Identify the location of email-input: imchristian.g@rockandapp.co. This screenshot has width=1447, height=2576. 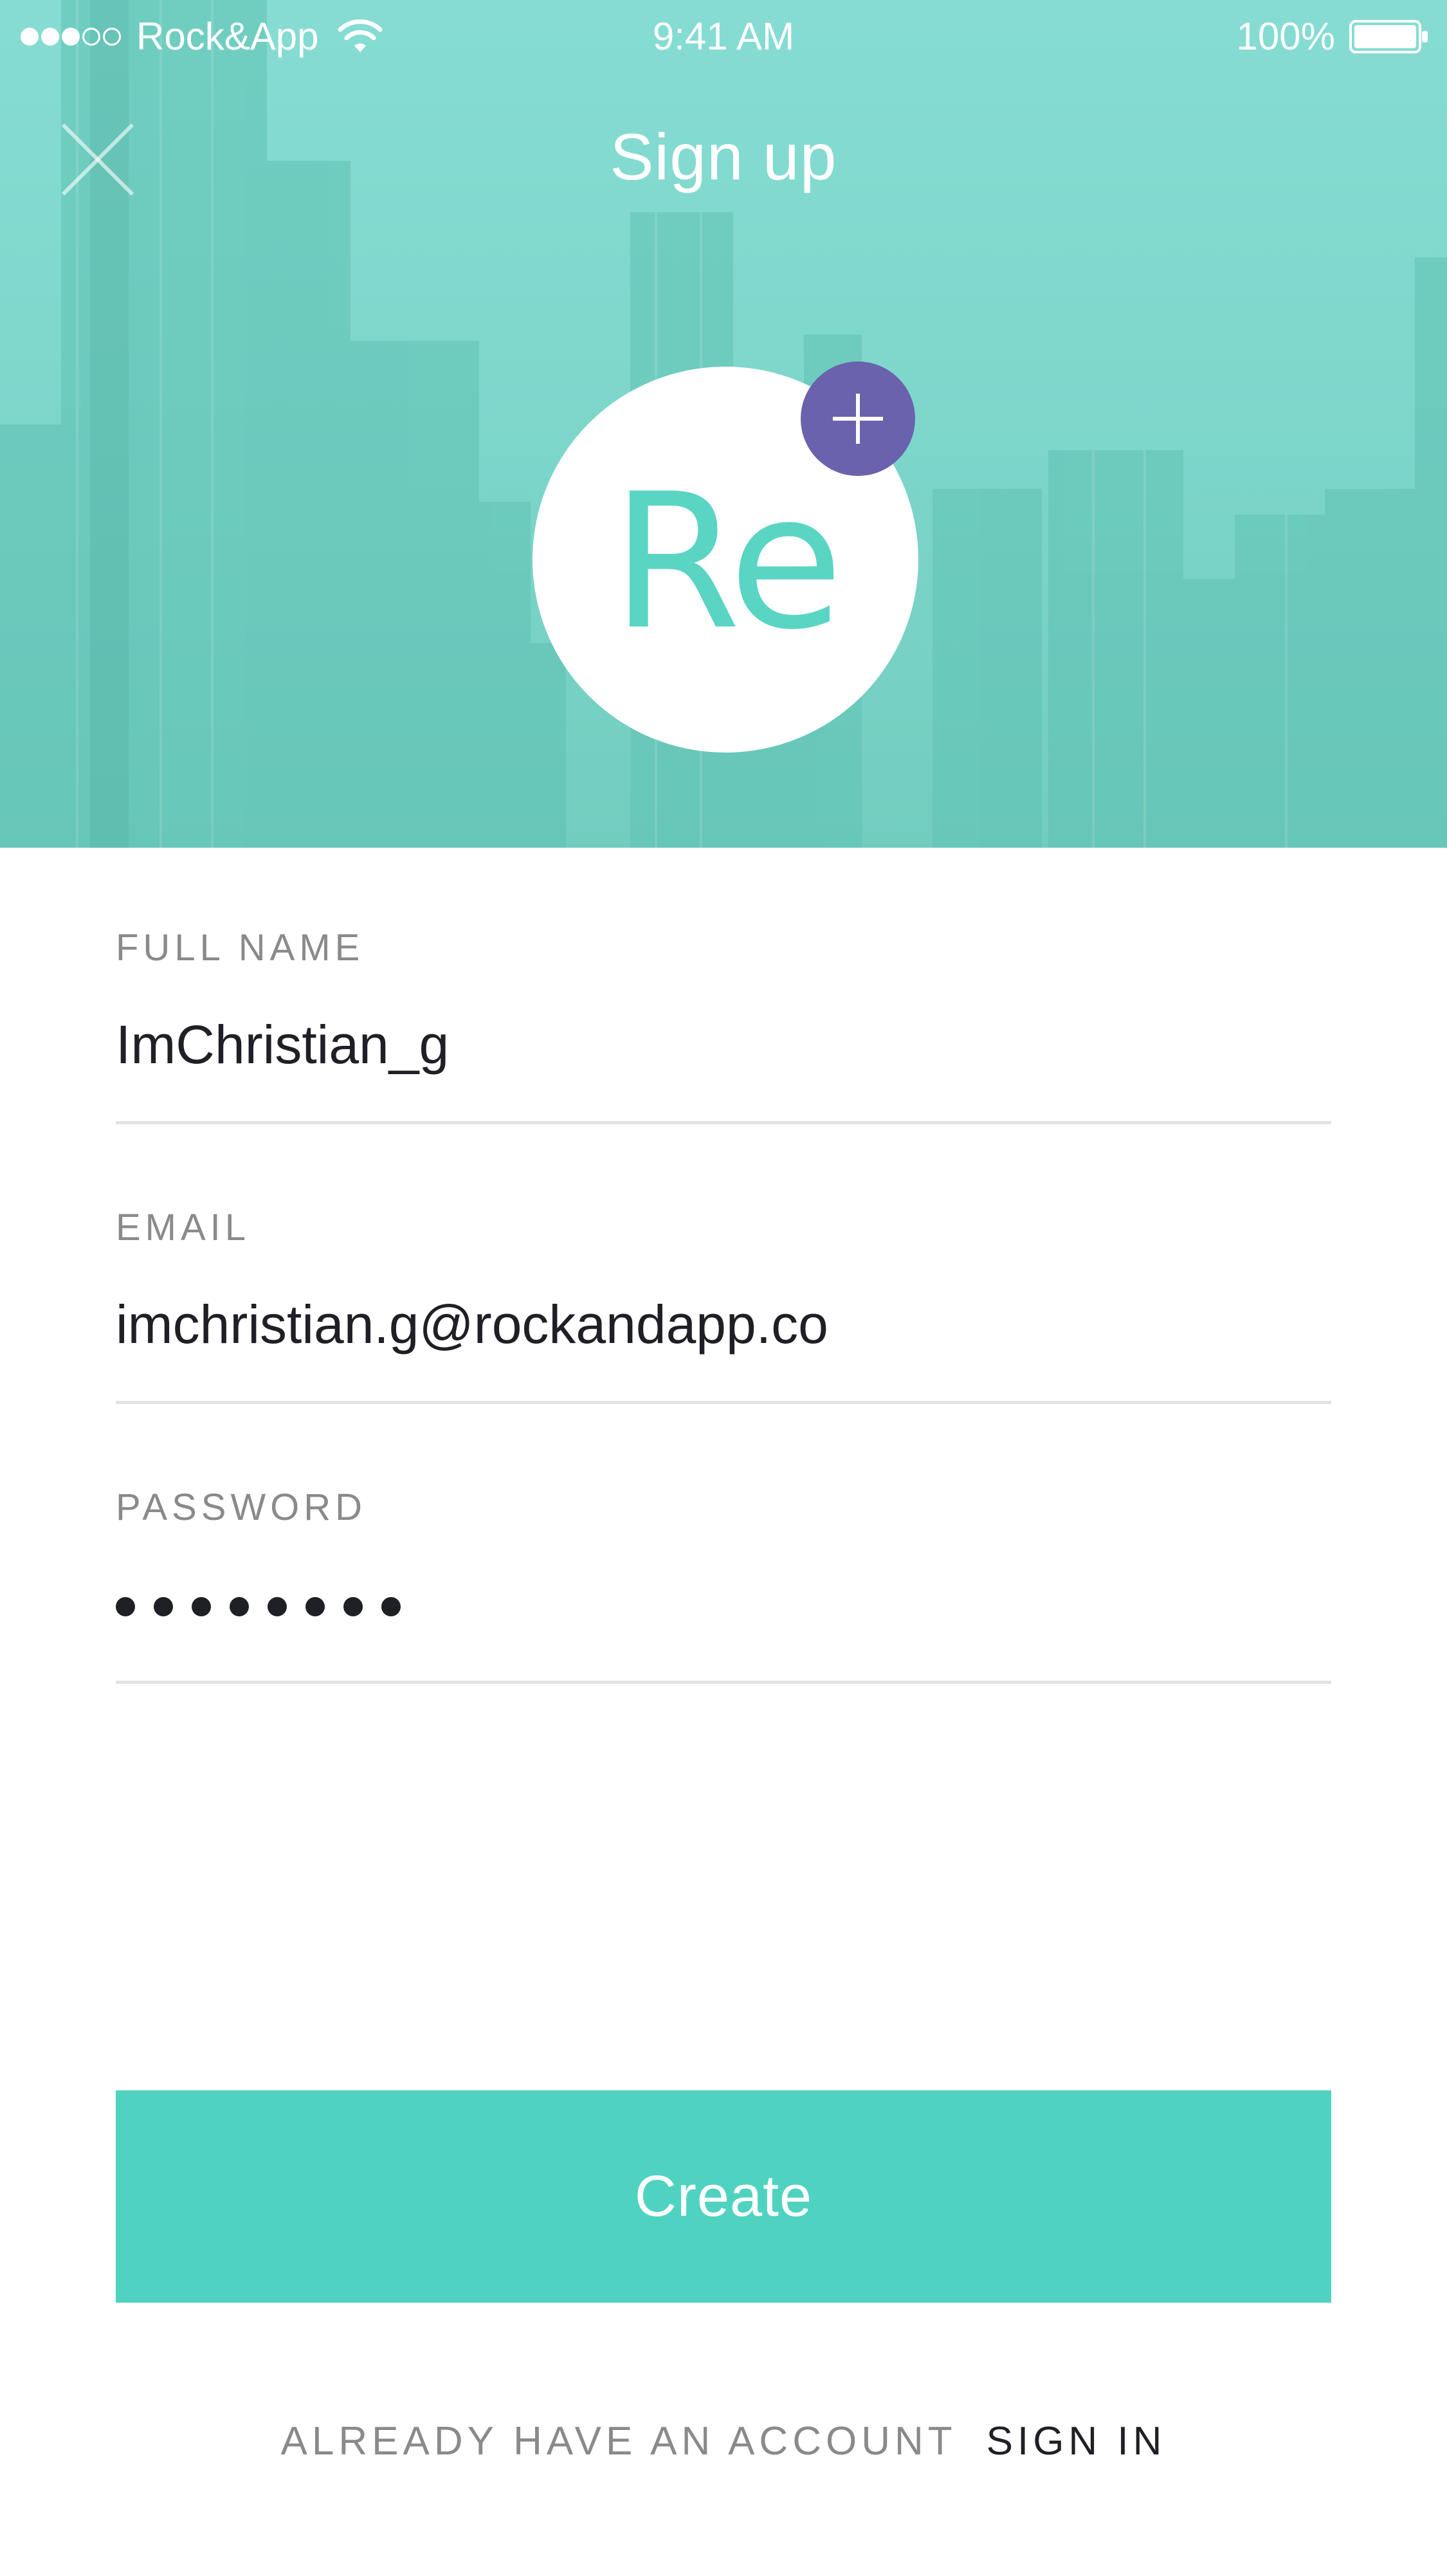
(472, 1324).